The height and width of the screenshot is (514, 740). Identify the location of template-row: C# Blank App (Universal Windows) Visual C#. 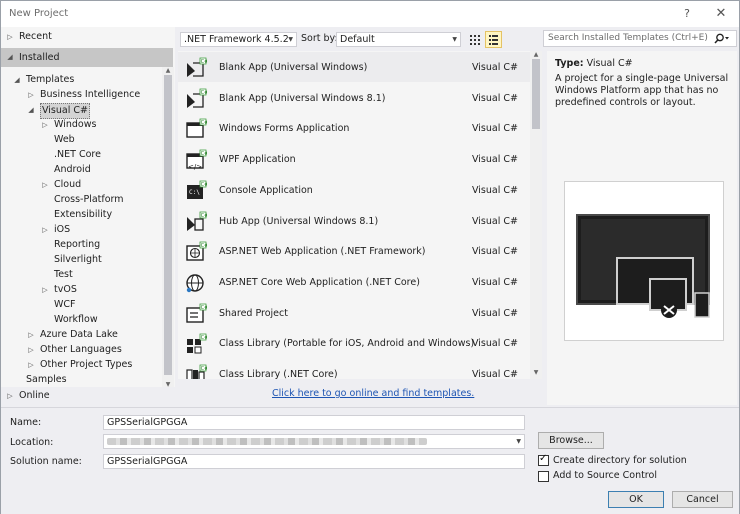
(354, 67).